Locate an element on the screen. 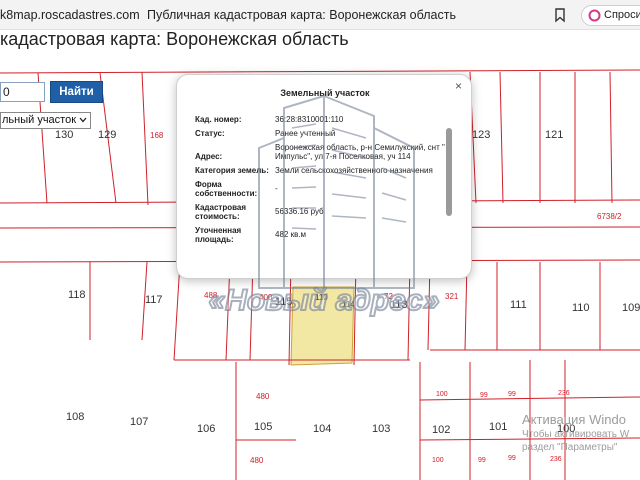 The image size is (640, 480). parcel-label: 106 is located at coordinates (206, 429).